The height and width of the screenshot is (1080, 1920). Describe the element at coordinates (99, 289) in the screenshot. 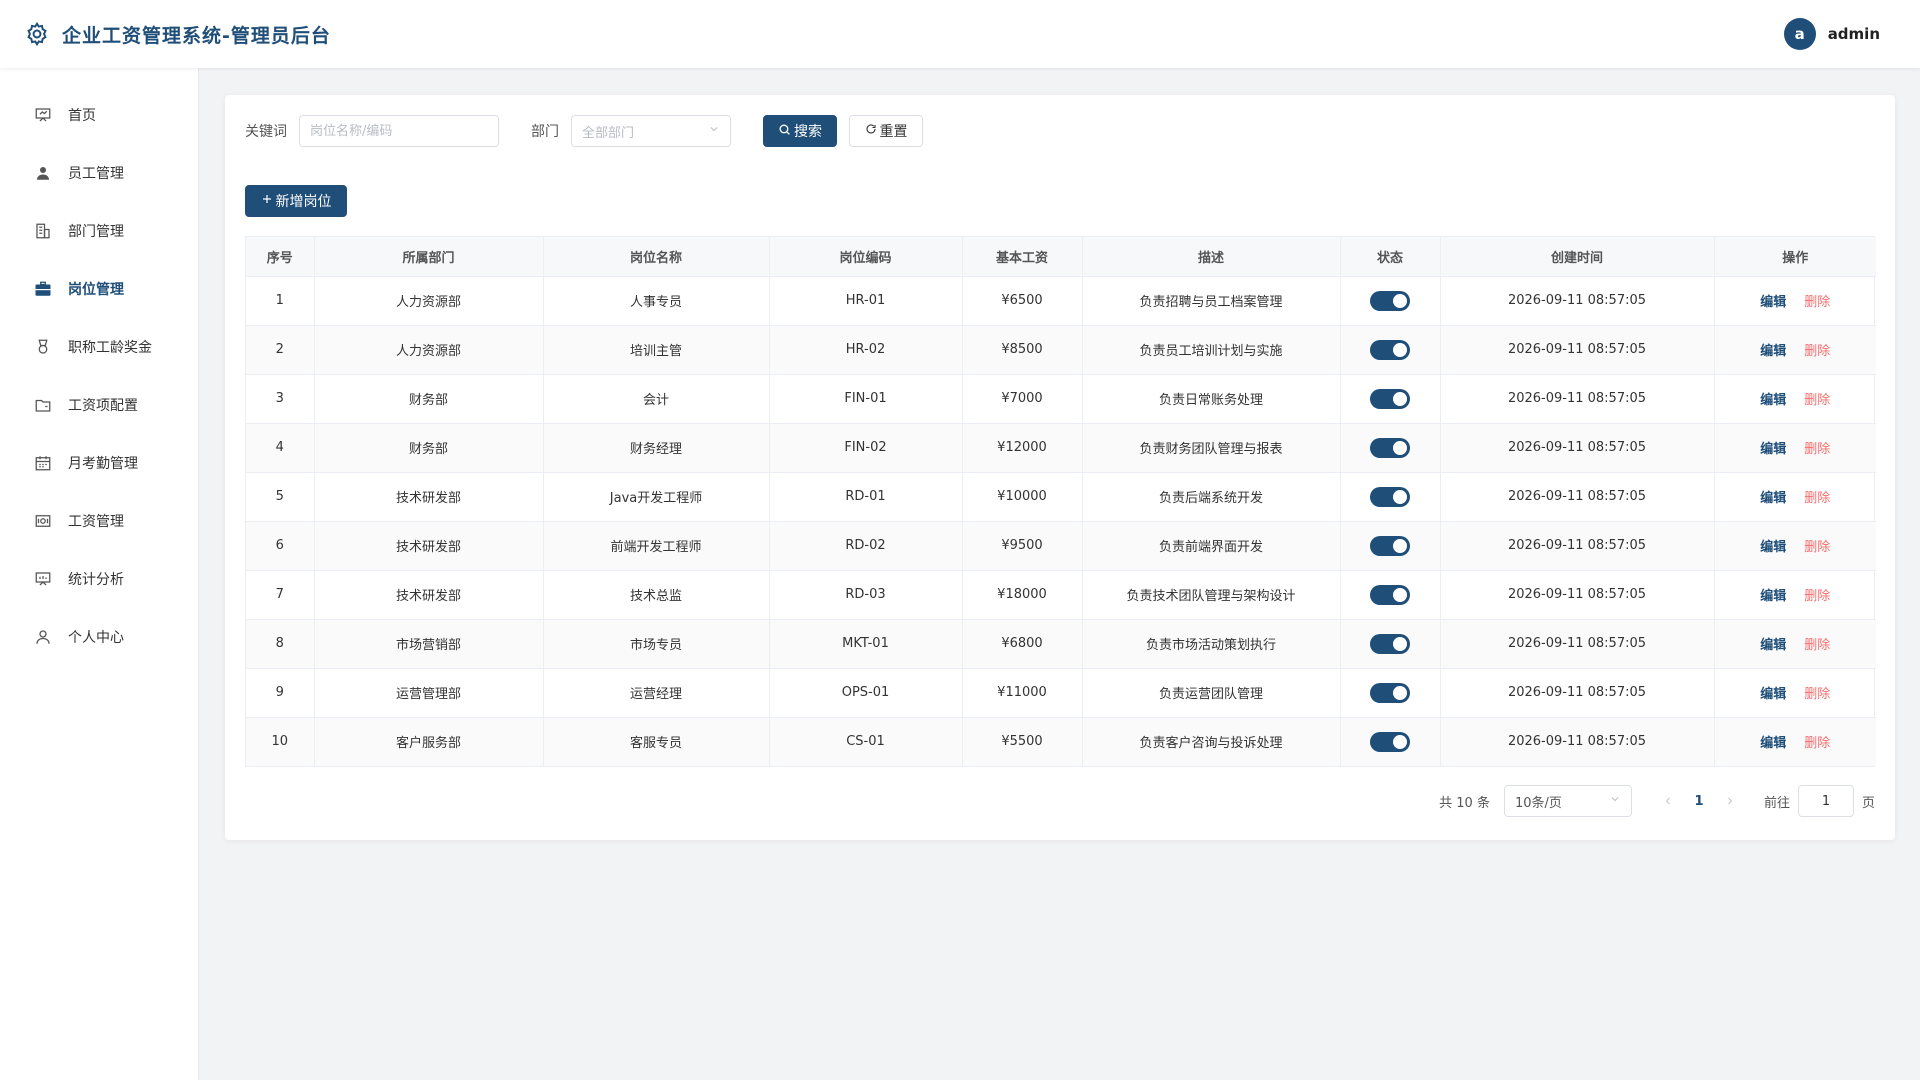

I see `sidebar-item-positions: 岗位管理` at that location.